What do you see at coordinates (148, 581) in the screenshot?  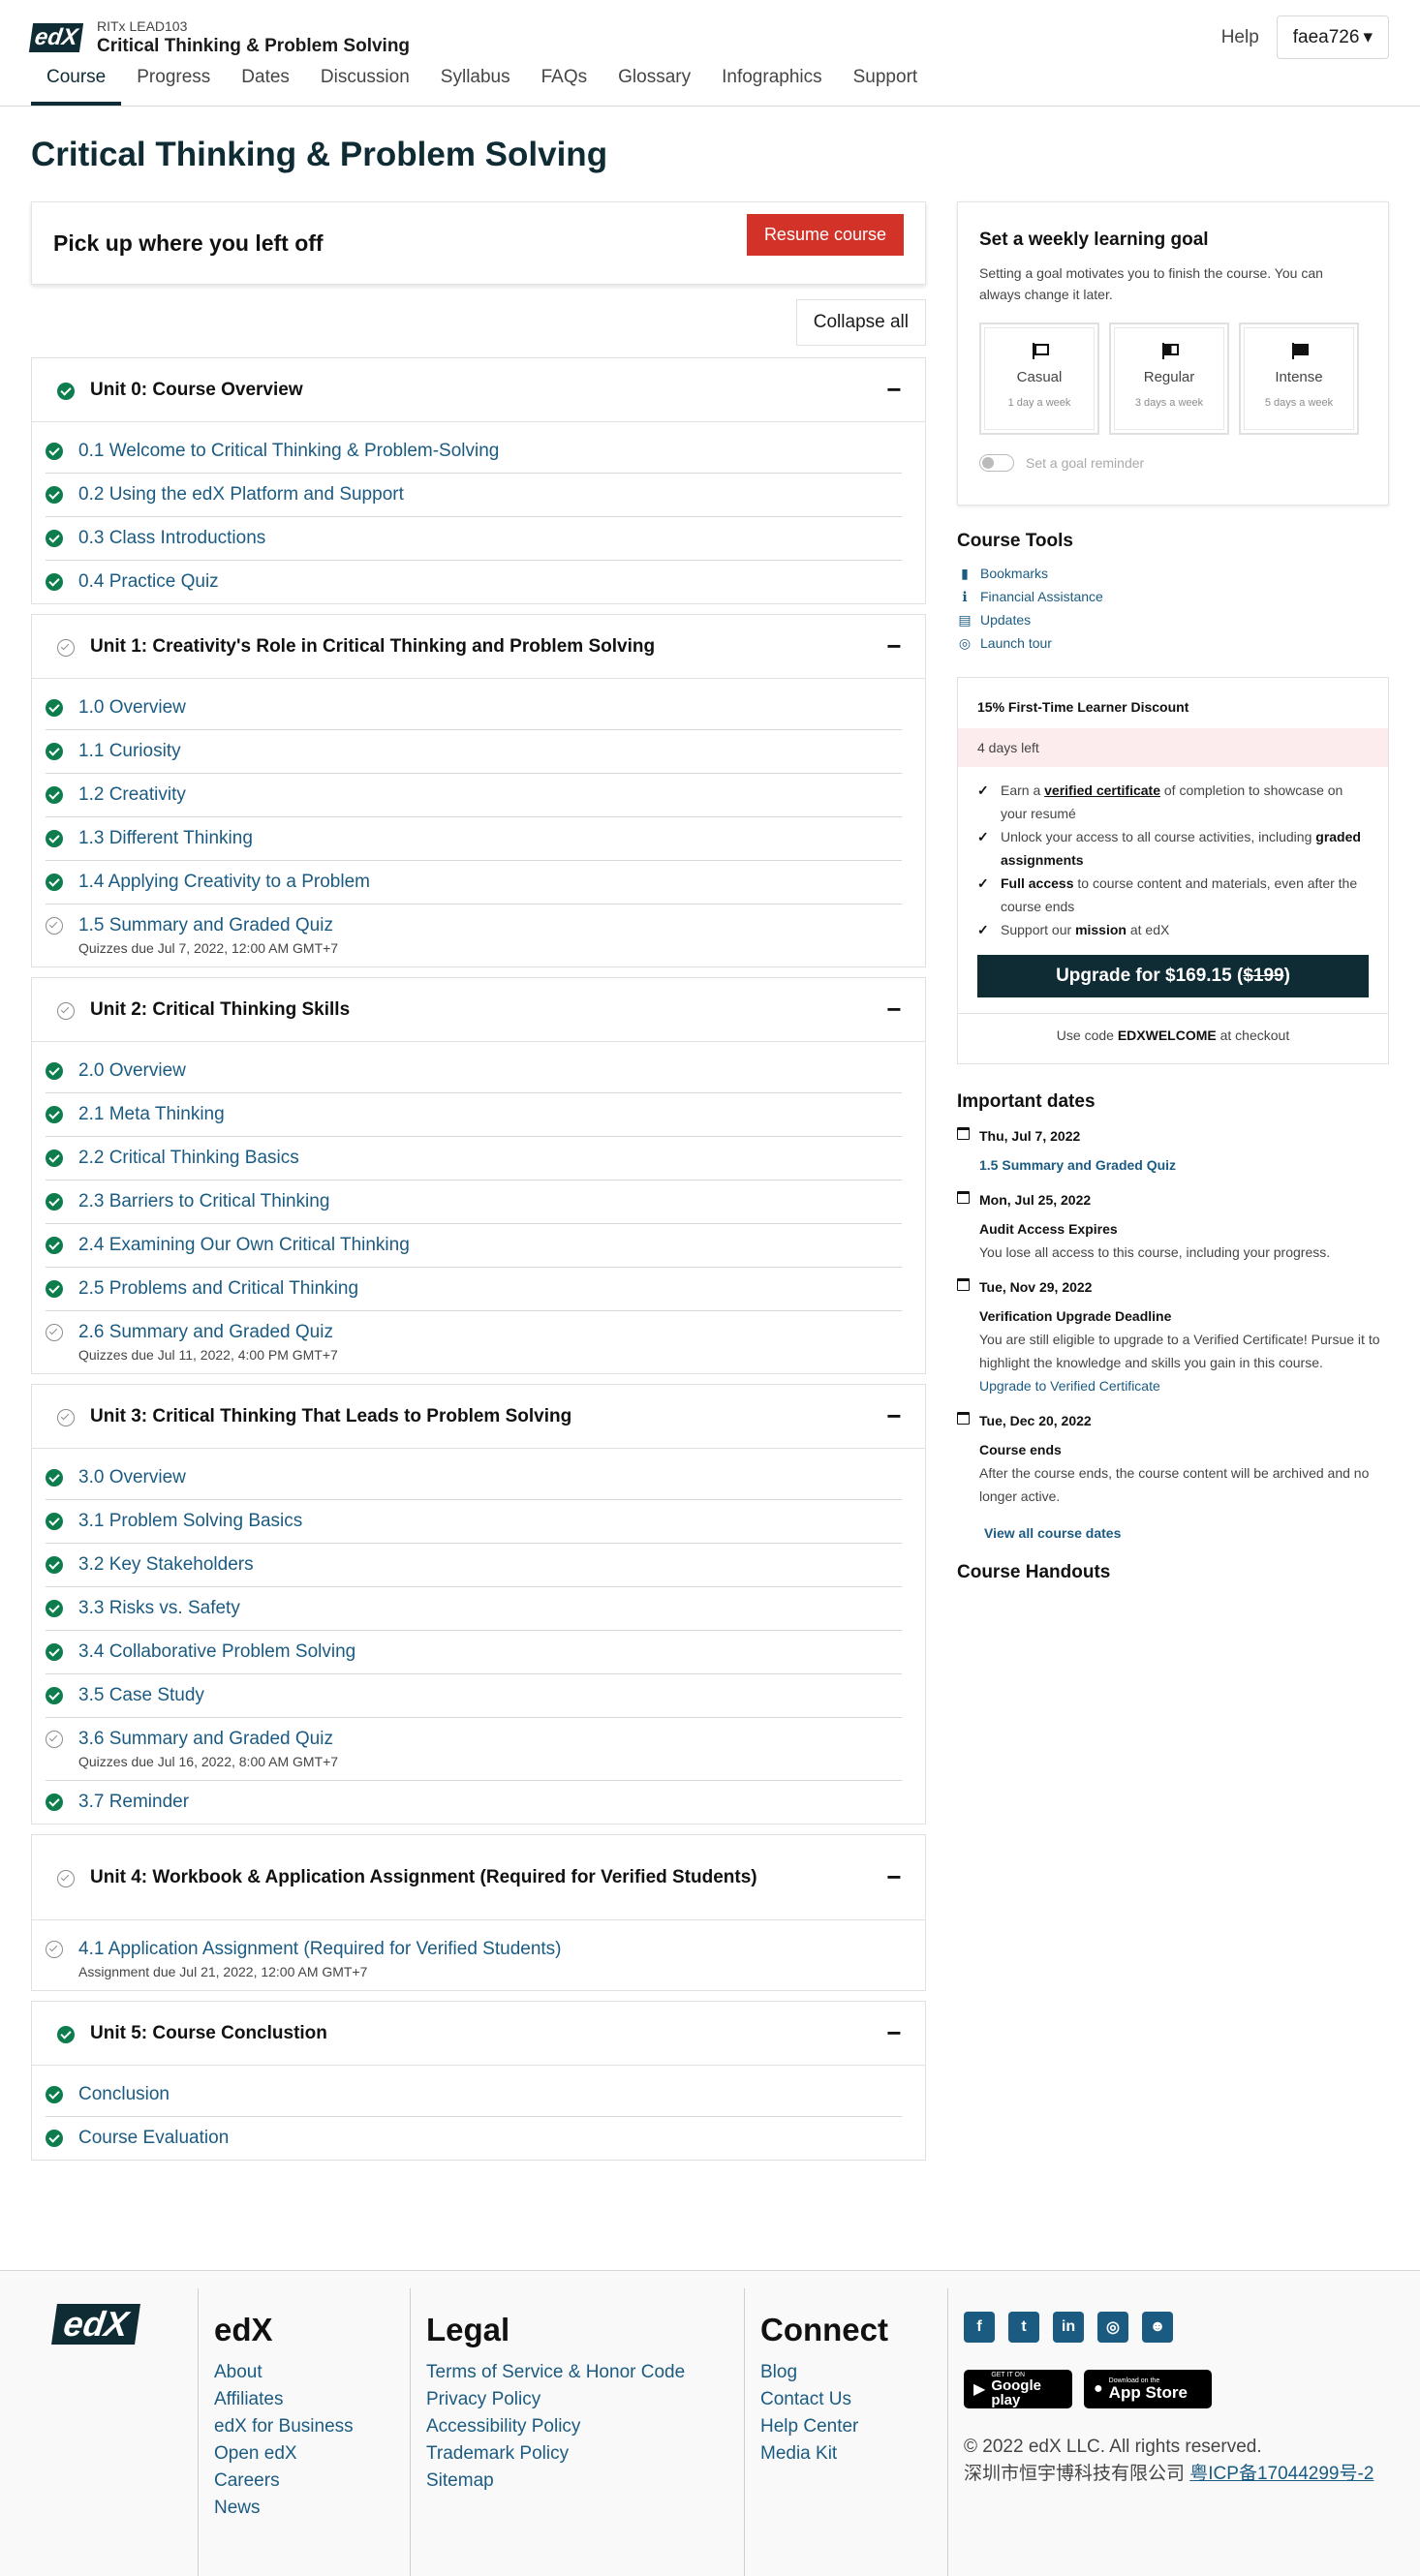 I see `item-link: 0.4 Practice Quiz` at bounding box center [148, 581].